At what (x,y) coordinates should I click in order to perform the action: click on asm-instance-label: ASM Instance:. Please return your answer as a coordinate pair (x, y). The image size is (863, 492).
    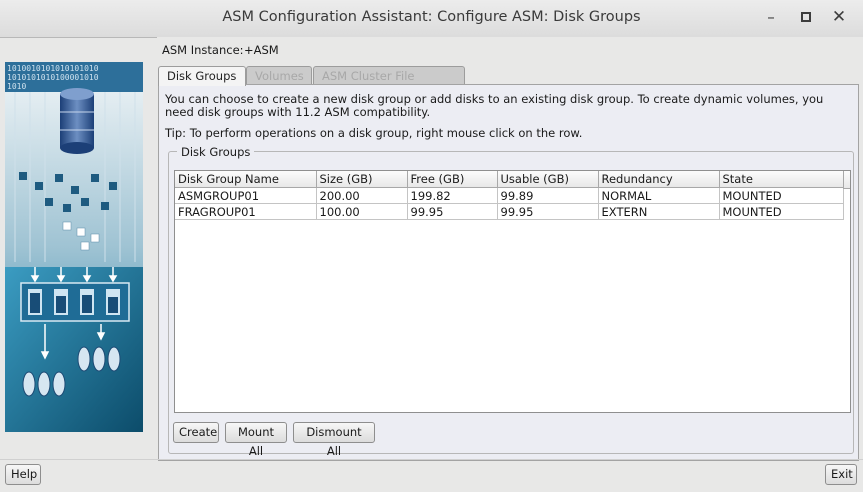
    Looking at the image, I should click on (203, 50).